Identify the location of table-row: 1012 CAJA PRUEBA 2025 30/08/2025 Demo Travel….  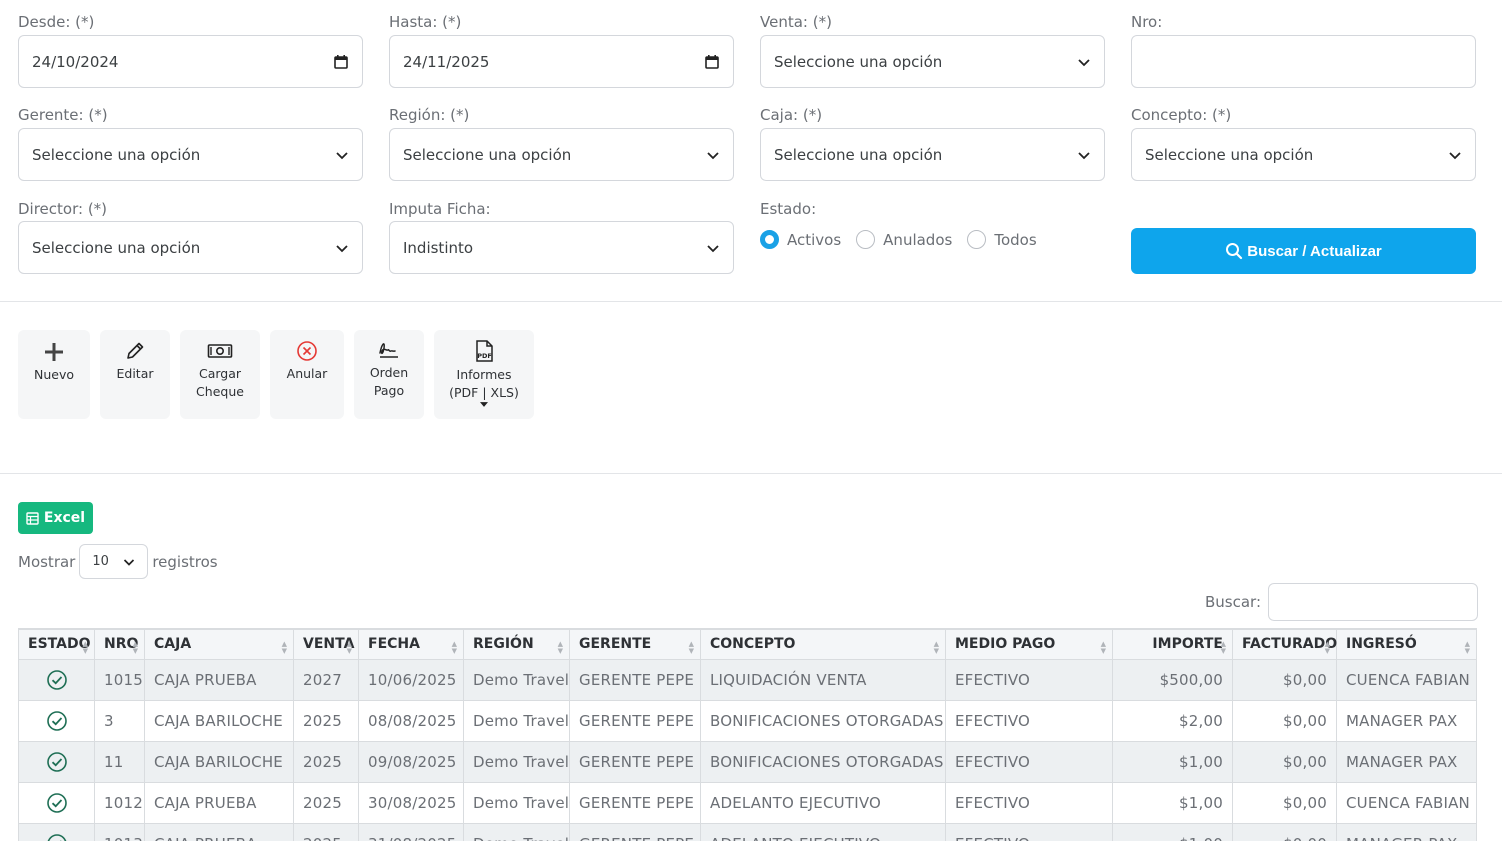
(747, 802).